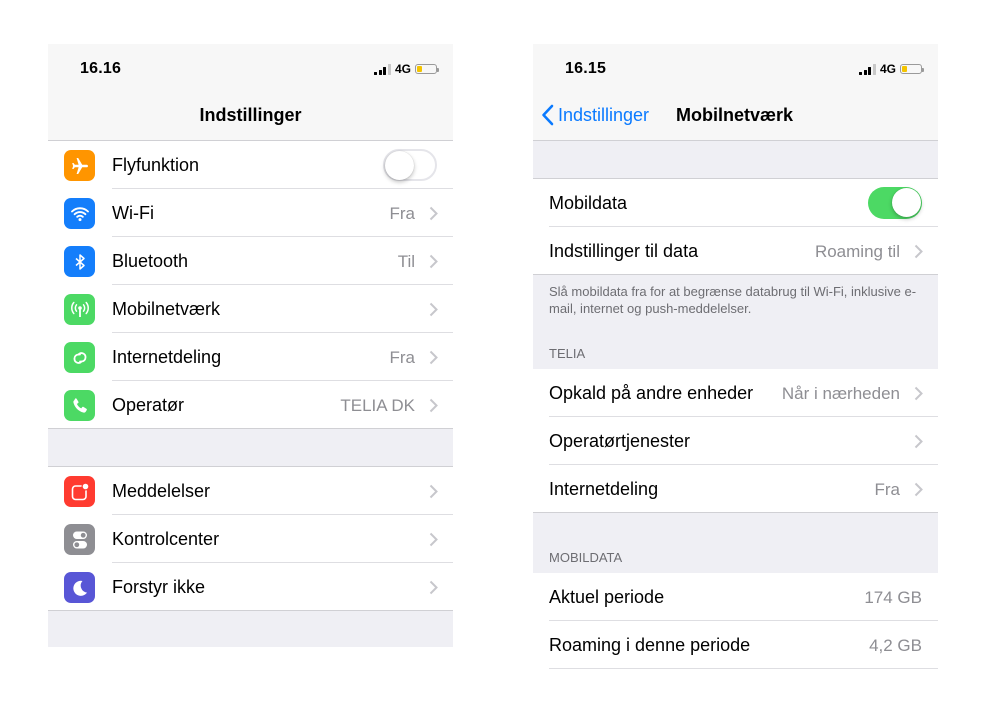 Image resolution: width=986 pixels, height=701 pixels. I want to click on hotspot-icon, so click(79, 357).